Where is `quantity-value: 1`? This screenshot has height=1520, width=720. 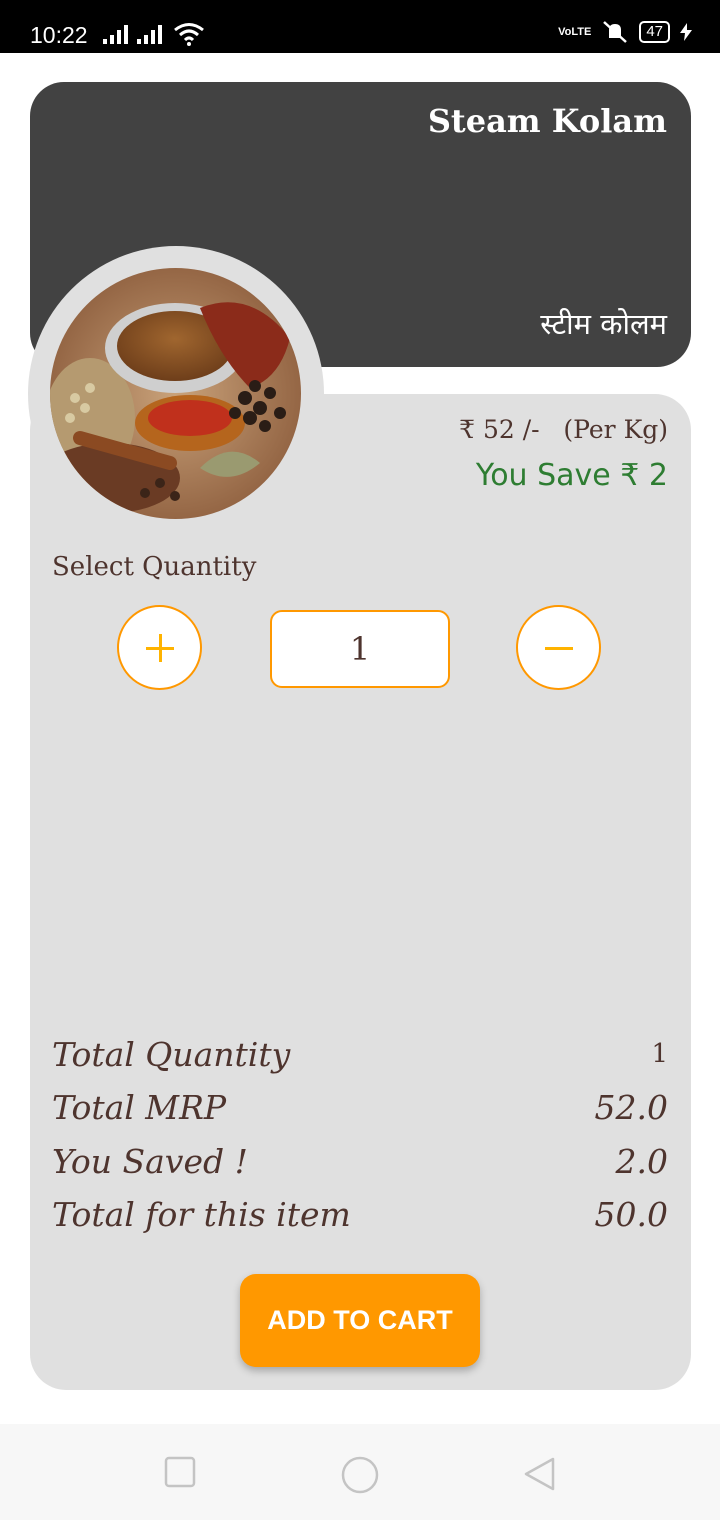 quantity-value: 1 is located at coordinates (360, 649).